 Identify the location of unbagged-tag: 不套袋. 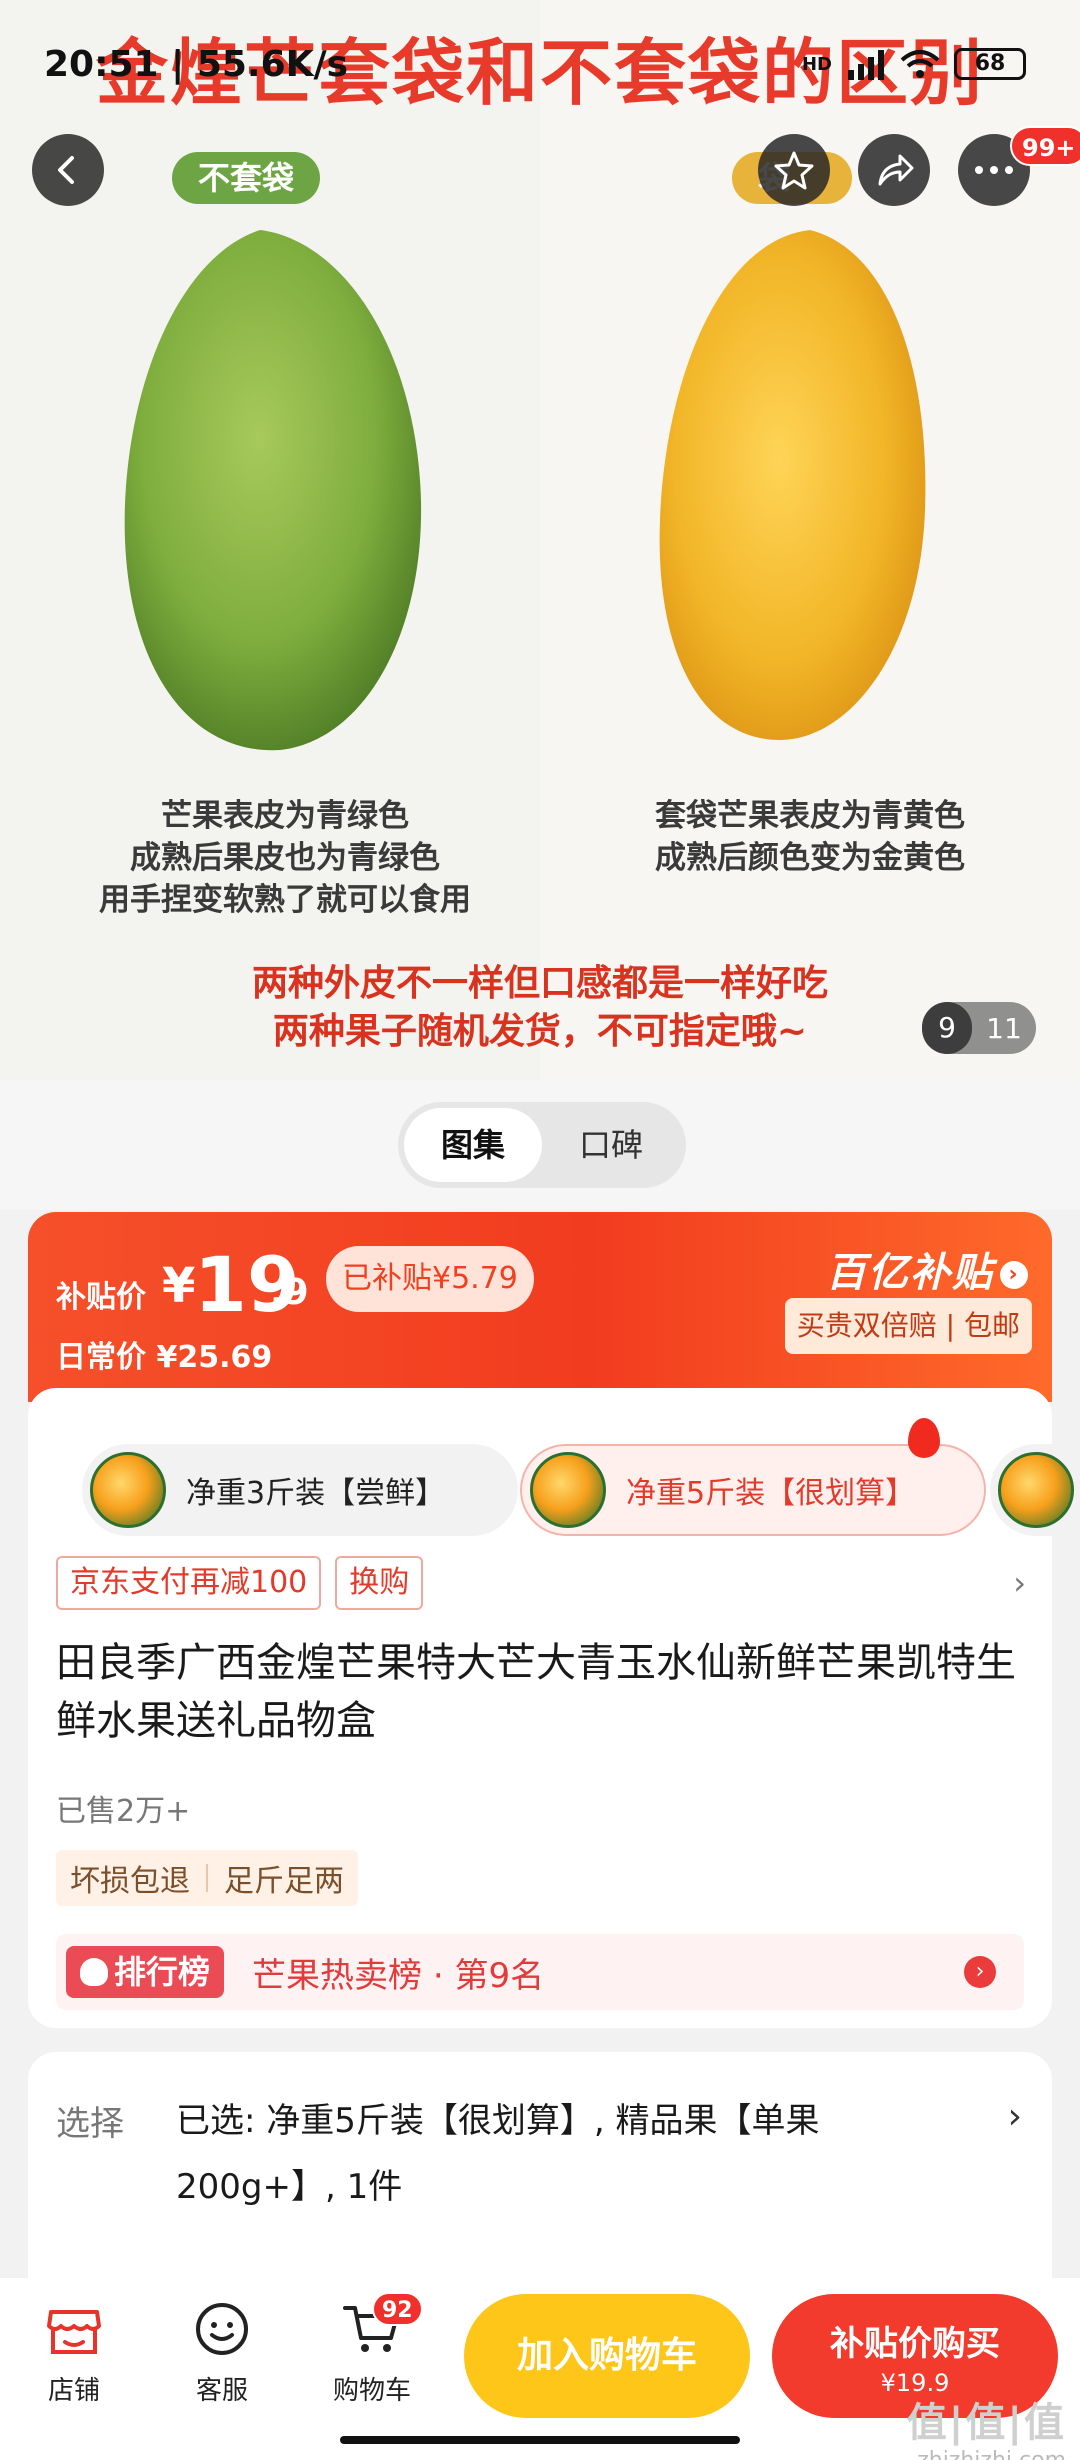
(246, 178).